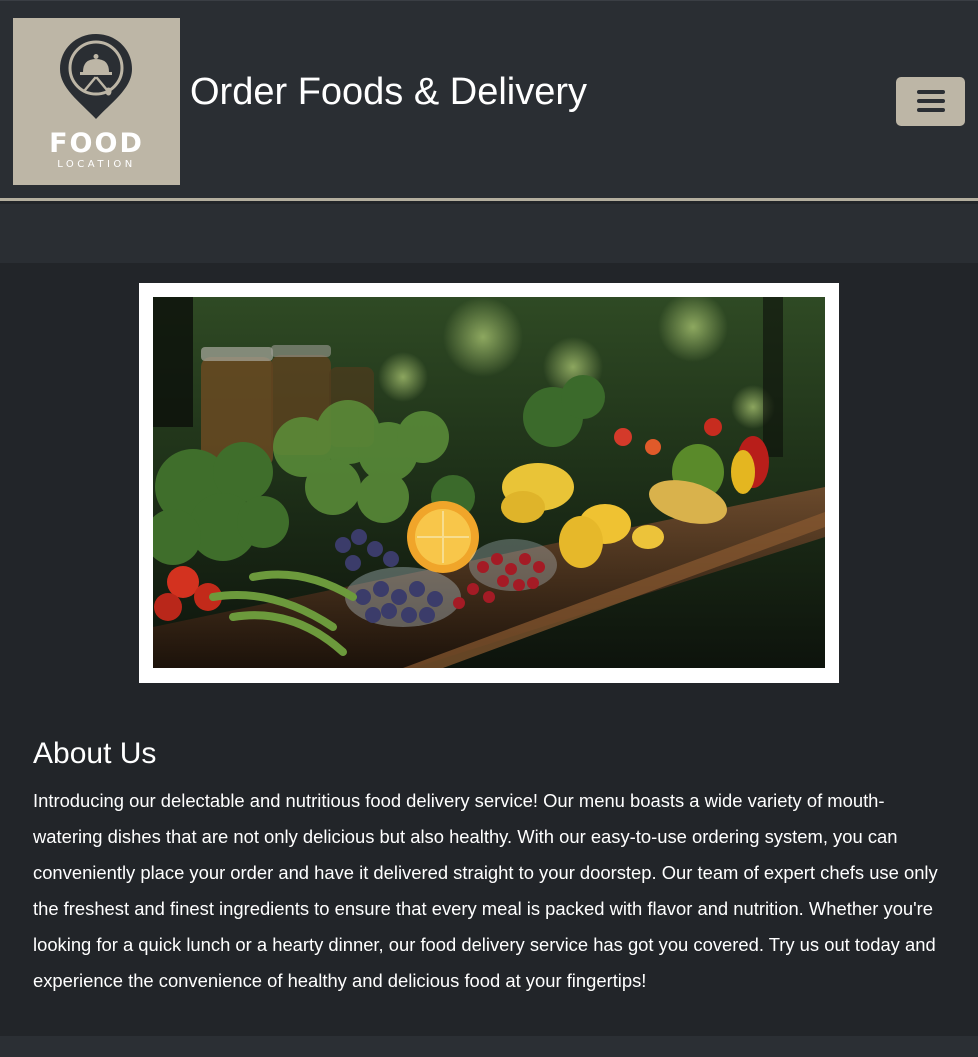 The width and height of the screenshot is (978, 1057). I want to click on food-location-logo: FOOD LOCATION, so click(96, 101).